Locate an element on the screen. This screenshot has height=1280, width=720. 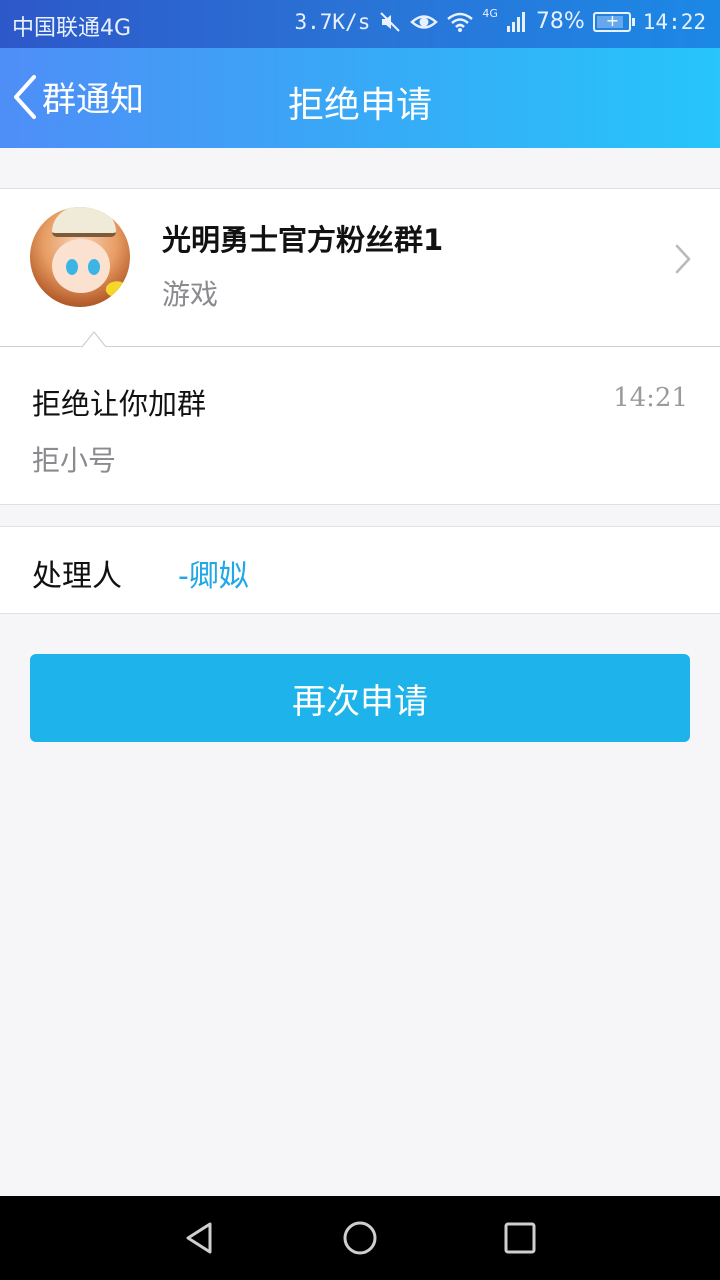
handler-row: 处理人 -卿姒 is located at coordinates (360, 570).